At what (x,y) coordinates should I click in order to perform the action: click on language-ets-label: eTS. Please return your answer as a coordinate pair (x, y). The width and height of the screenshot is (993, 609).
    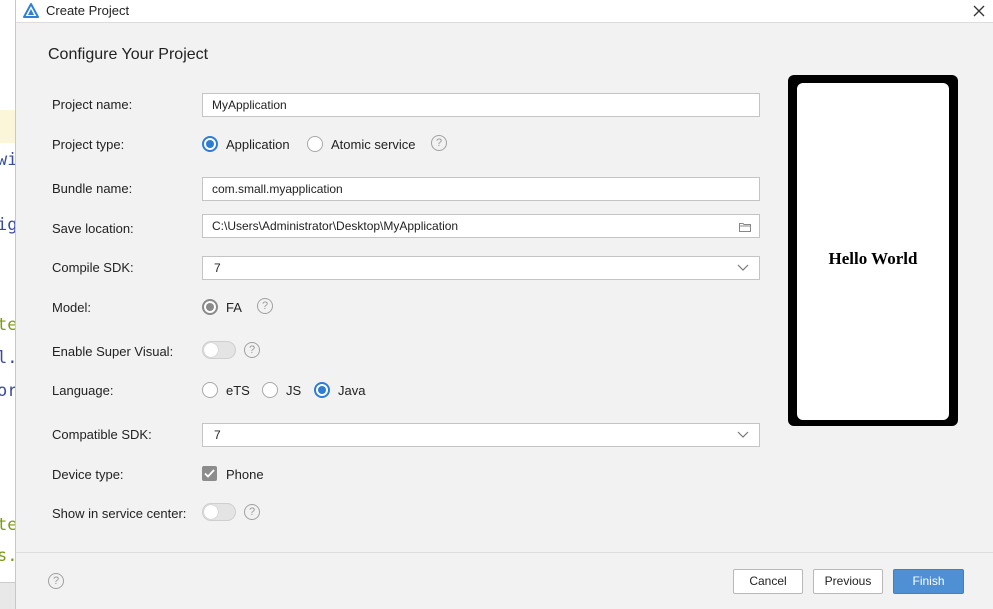
    Looking at the image, I should click on (238, 390).